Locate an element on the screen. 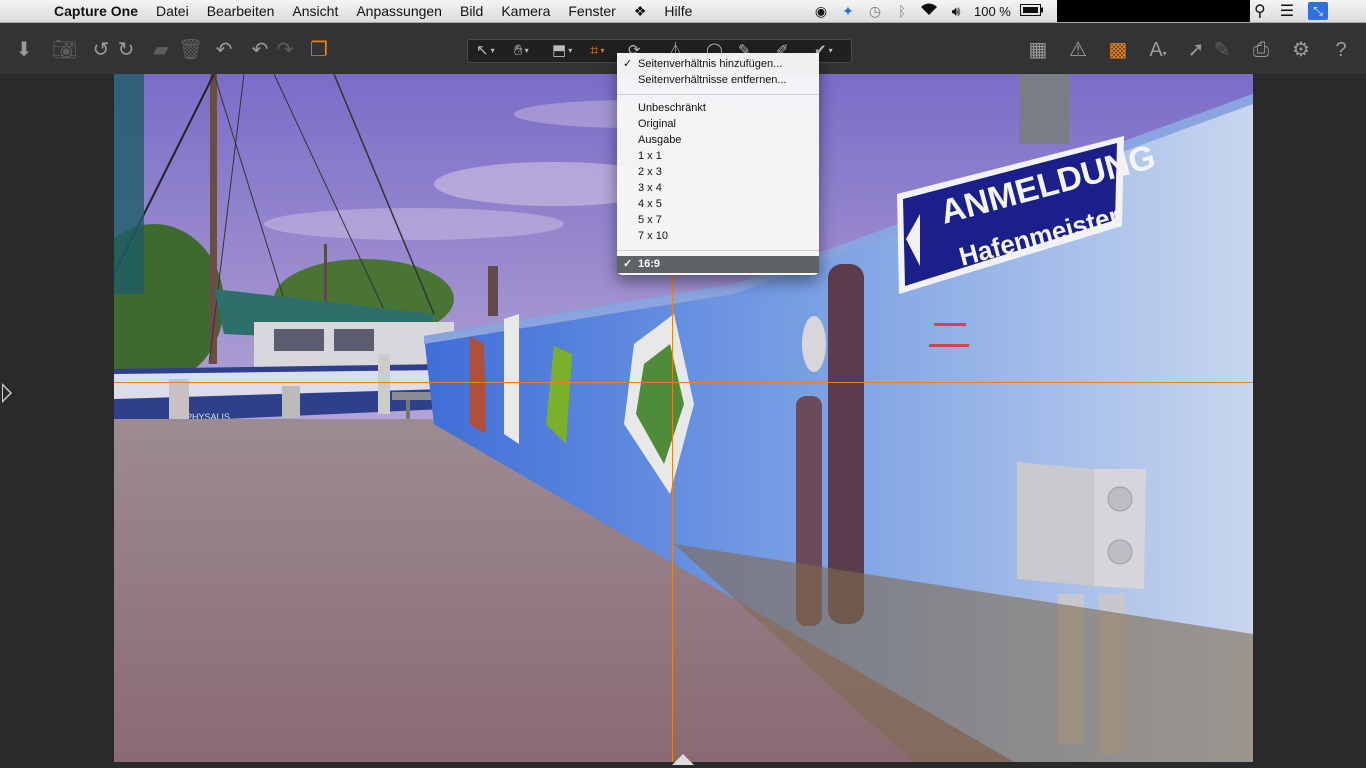 Image resolution: width=1366 pixels, height=768 pixels. menu-item-16x9-label: 16:9 is located at coordinates (649, 264).